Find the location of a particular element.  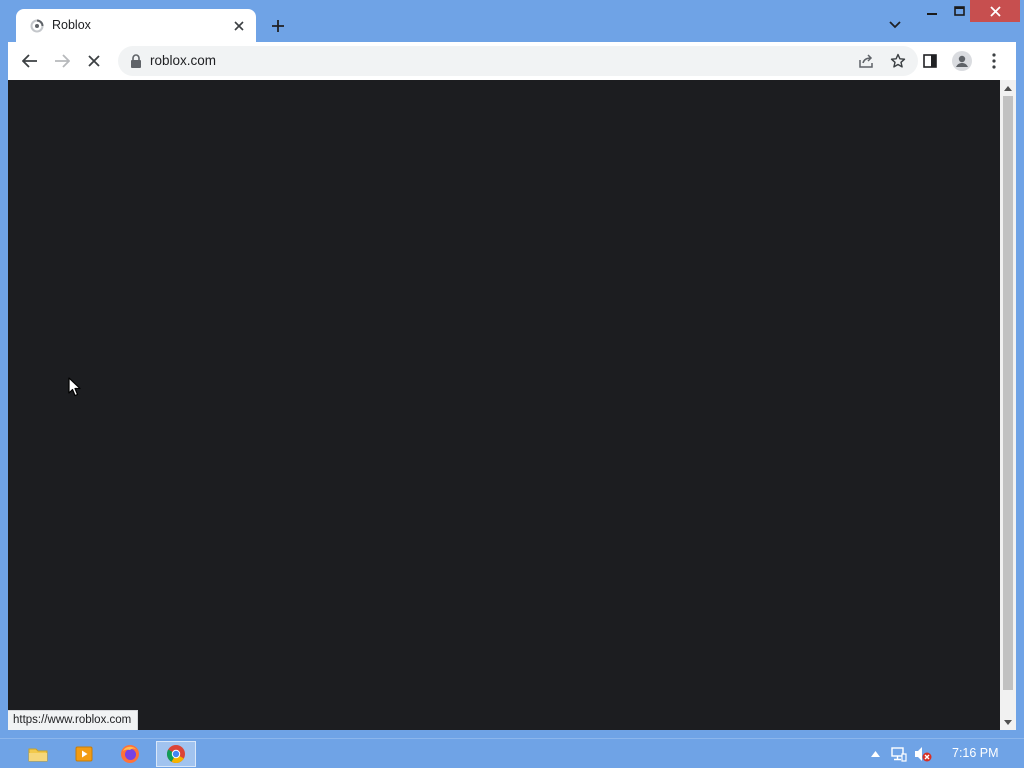

taskbar: 7:16 PM is located at coordinates (512, 753).